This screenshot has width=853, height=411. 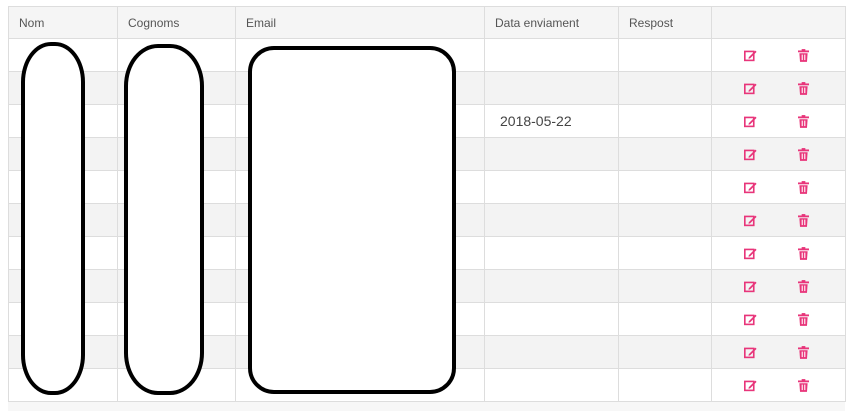 I want to click on table-header-row: Nom Cognoms Email Data enviament Respost, so click(x=427, y=22).